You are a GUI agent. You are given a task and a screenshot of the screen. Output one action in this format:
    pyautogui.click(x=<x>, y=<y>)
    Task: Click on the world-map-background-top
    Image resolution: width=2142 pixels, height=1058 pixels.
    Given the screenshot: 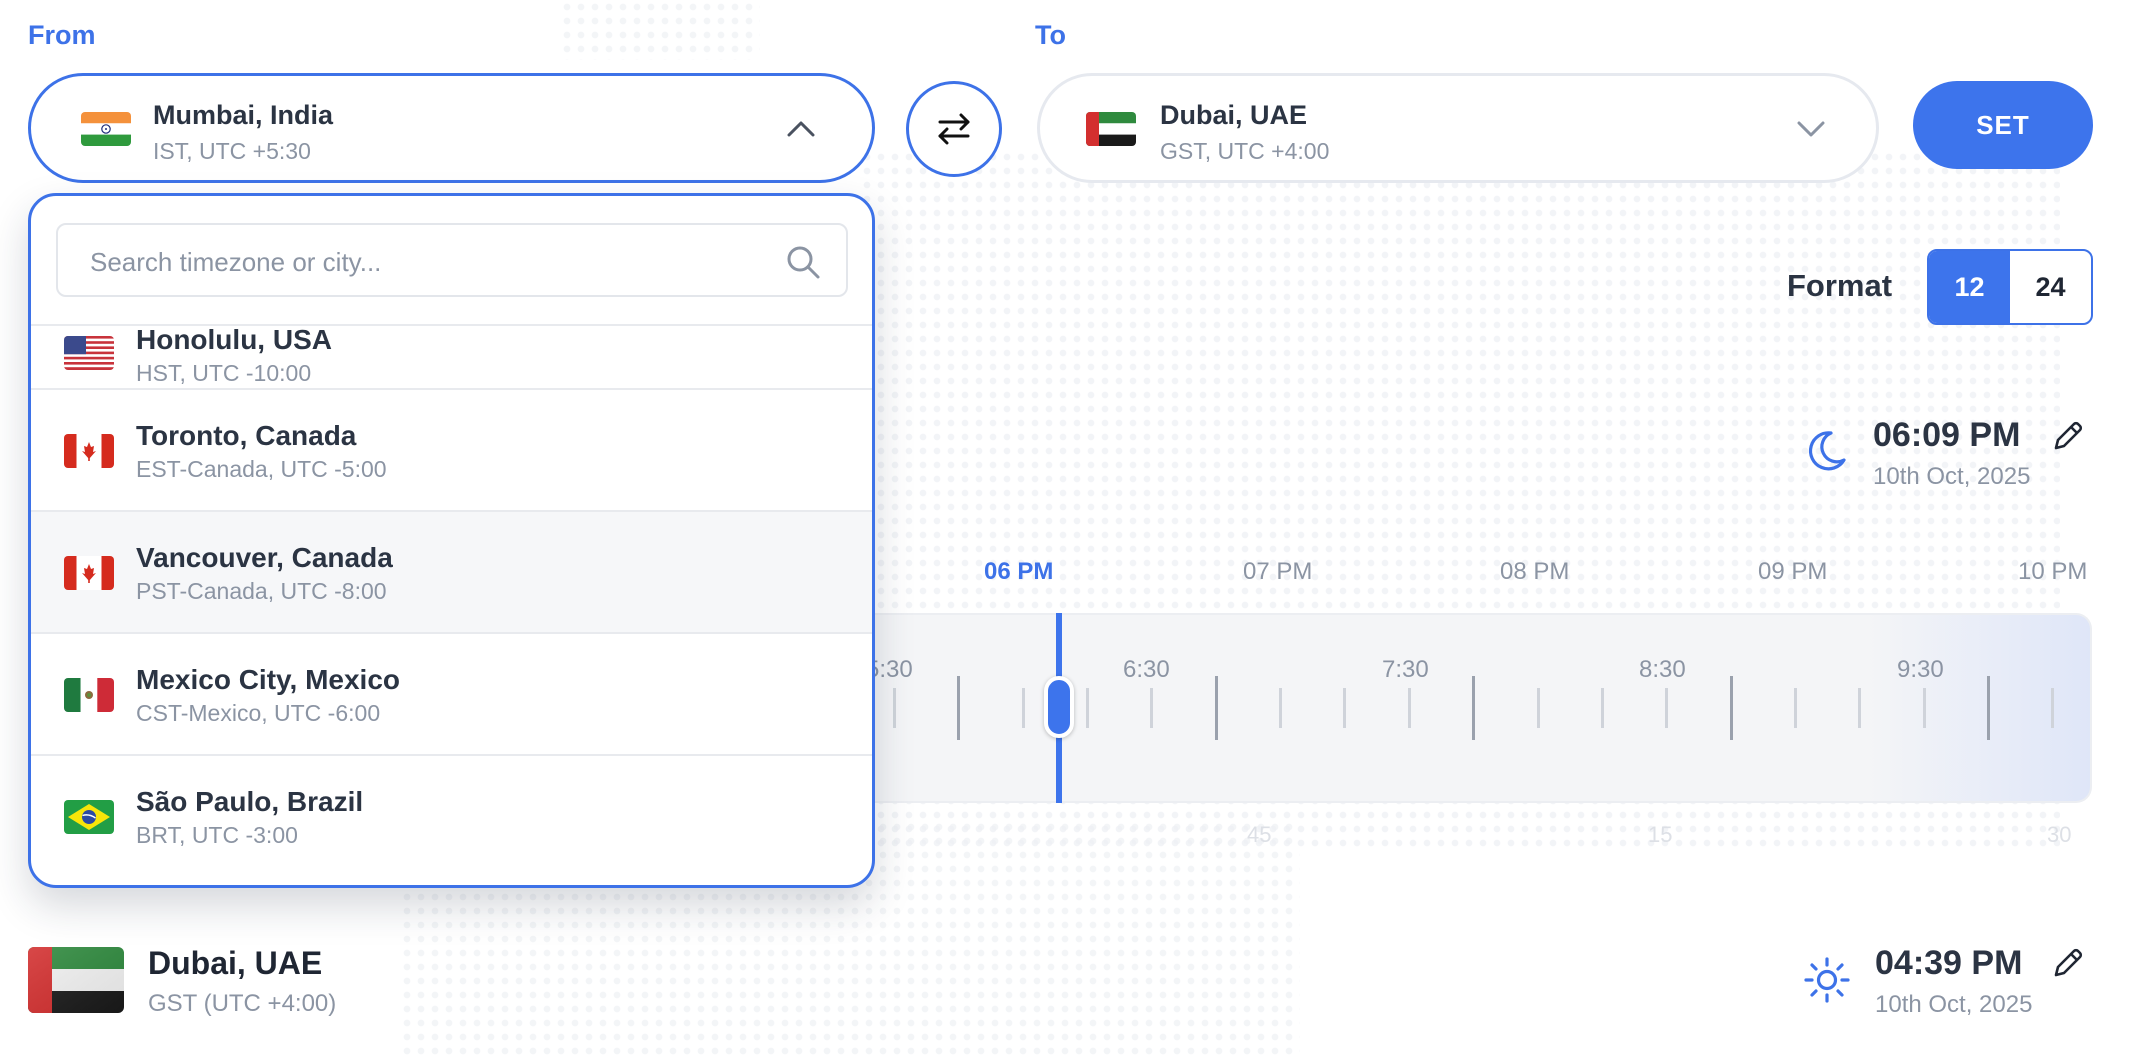 What is the action you would take?
    pyautogui.click(x=660, y=30)
    